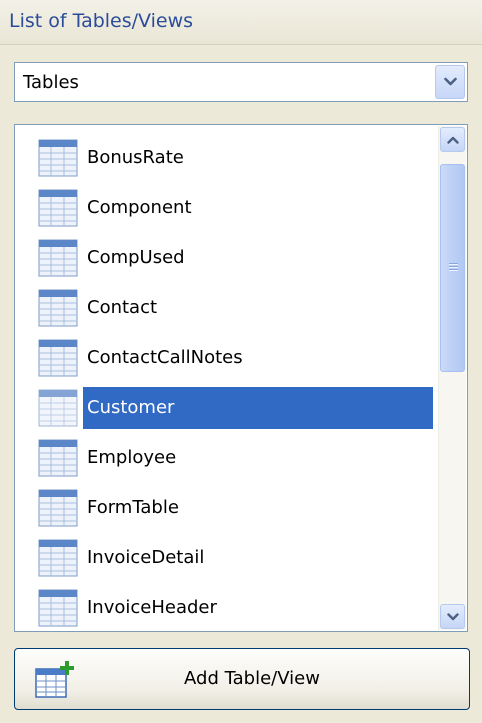 The image size is (482, 723). What do you see at coordinates (227, 308) in the screenshot?
I see `list-item: Contact` at bounding box center [227, 308].